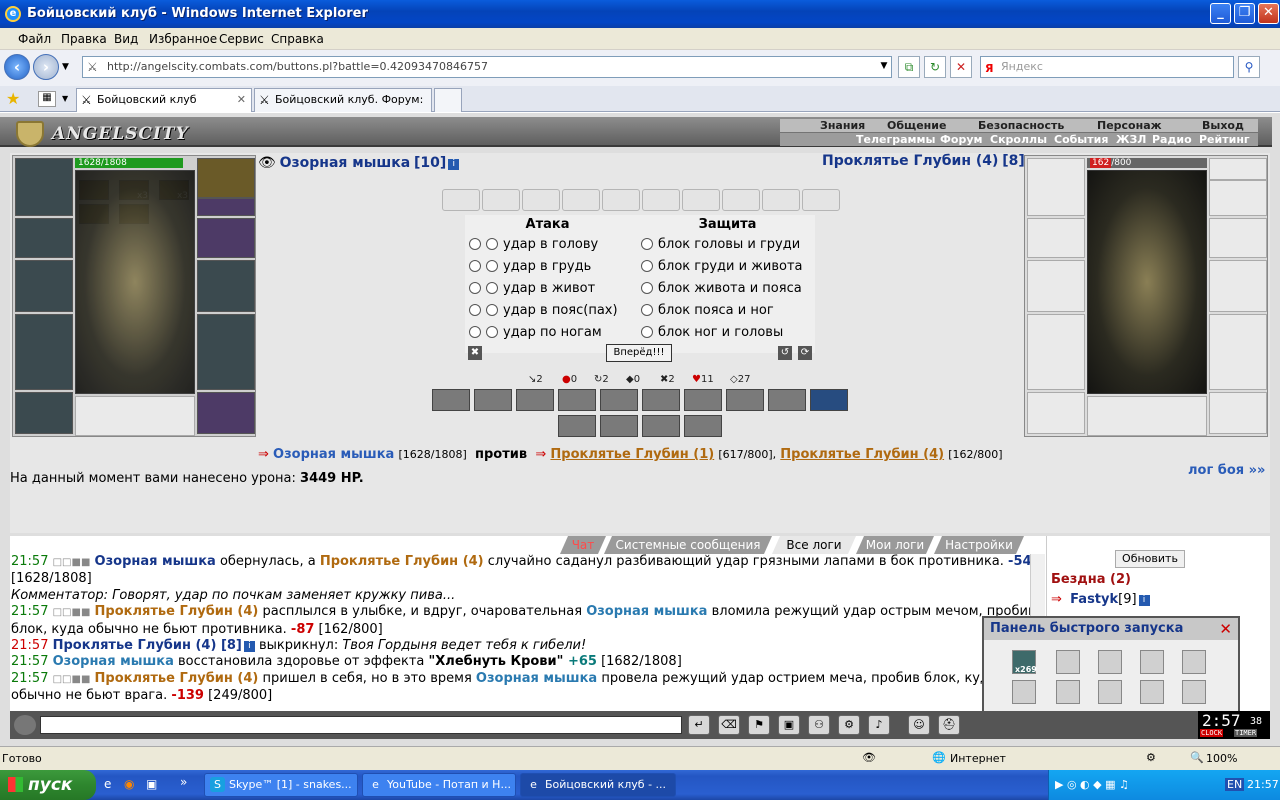 This screenshot has width=1280, height=800. Describe the element at coordinates (949, 725) in the screenshot. I see `helmet-icon: ⛑` at that location.